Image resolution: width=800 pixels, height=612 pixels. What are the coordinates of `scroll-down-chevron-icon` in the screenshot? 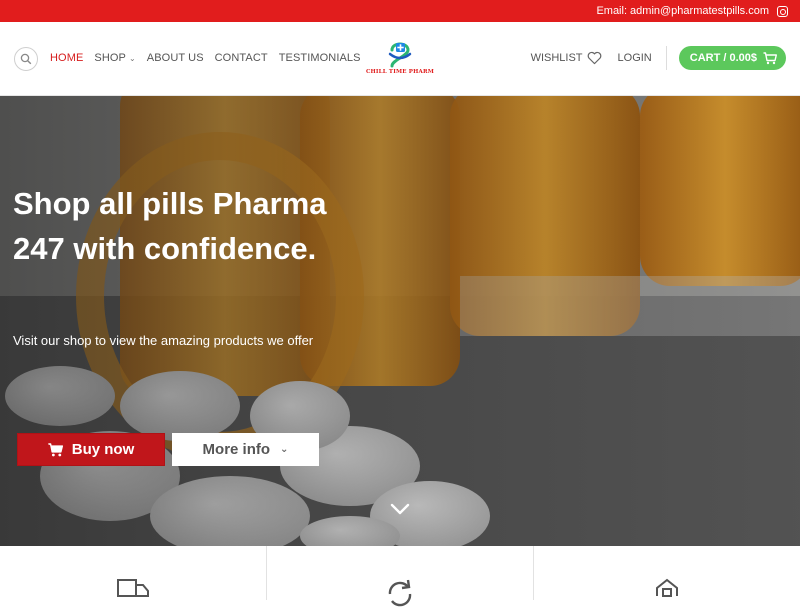 It's located at (400, 509).